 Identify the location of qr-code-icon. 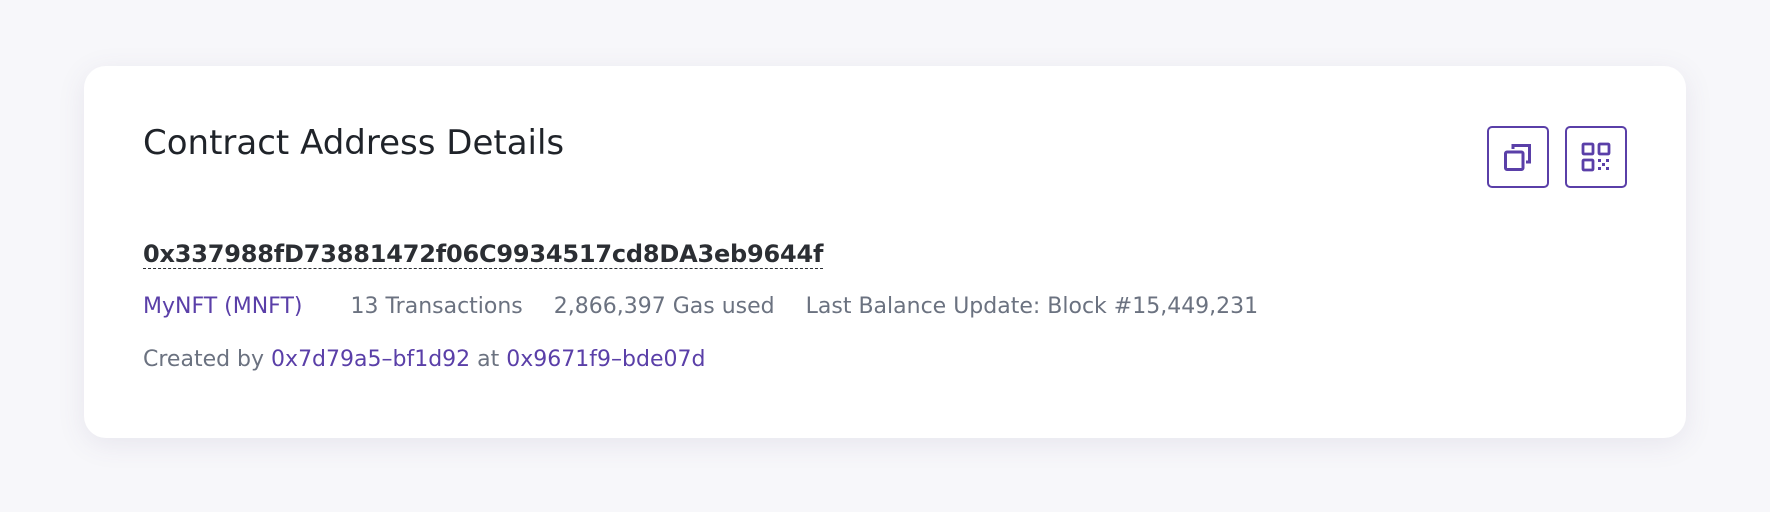
(1596, 157).